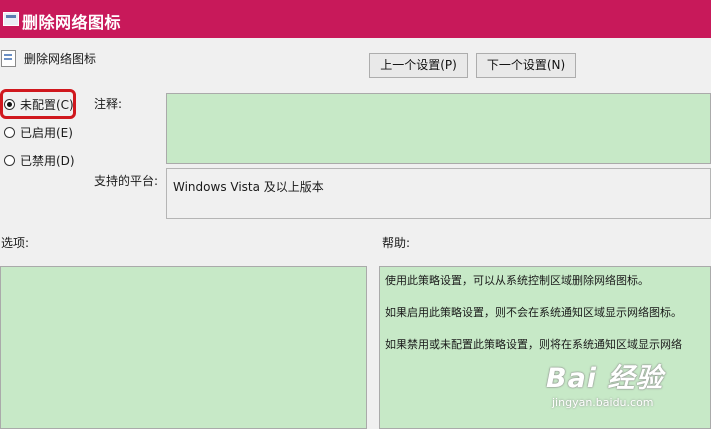 The image size is (711, 429). I want to click on baidu-jingyan-watermark: Bai 经验 jingyan.baidu.com, so click(625, 385).